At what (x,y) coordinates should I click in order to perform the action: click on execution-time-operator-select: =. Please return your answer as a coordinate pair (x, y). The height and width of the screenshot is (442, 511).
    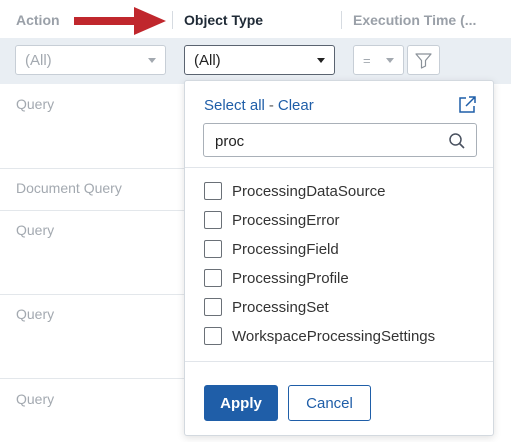
    Looking at the image, I should click on (378, 60).